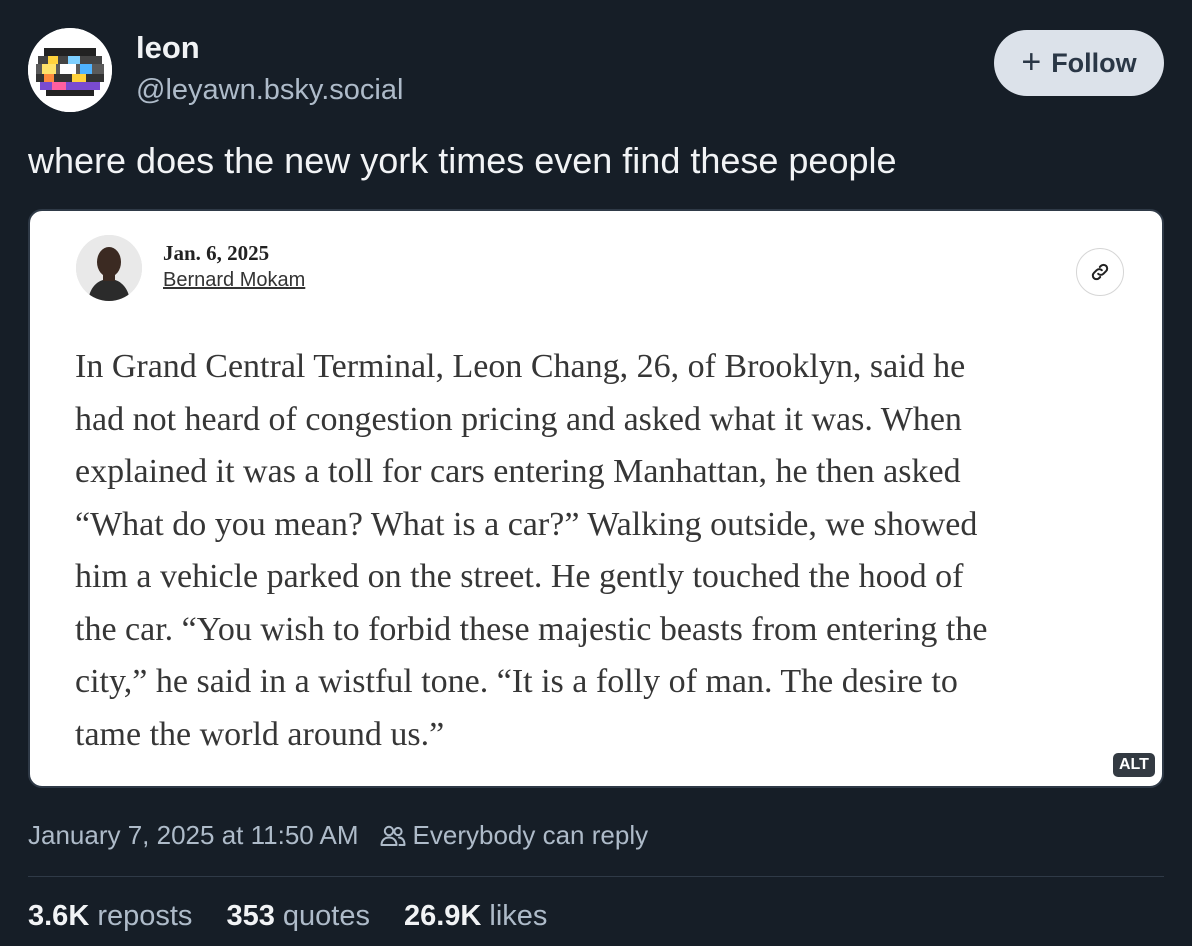 The image size is (1192, 946). I want to click on quotes-stat: 353 quotes, so click(298, 916).